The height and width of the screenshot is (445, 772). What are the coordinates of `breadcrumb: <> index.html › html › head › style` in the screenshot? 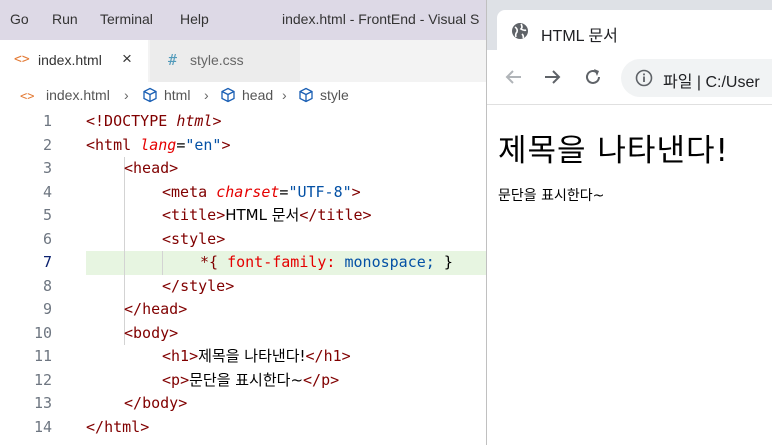 It's located at (243, 96).